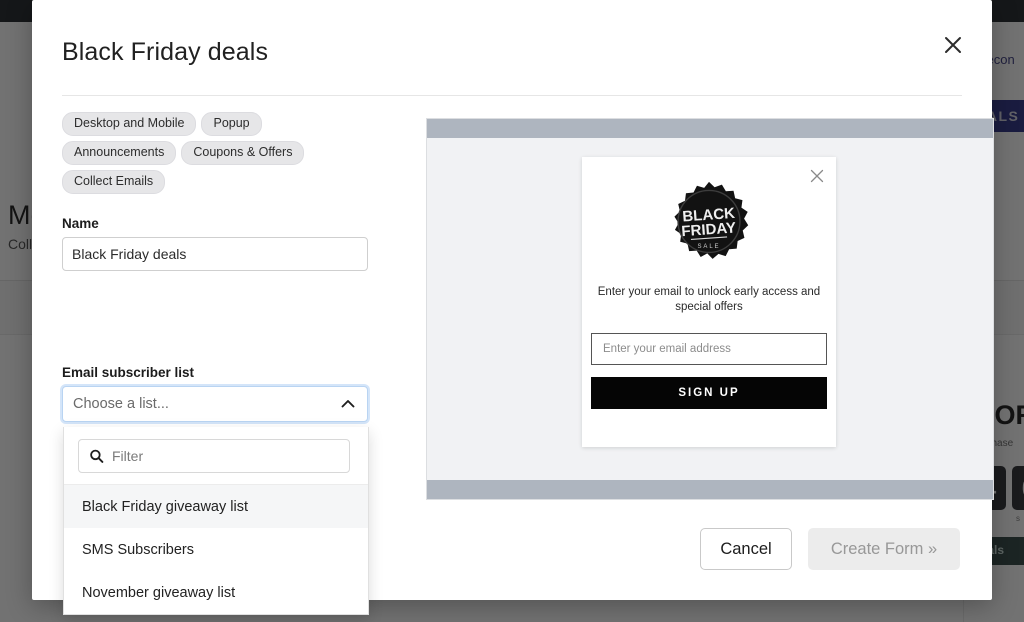 This screenshot has height=622, width=1024. What do you see at coordinates (709, 224) in the screenshot?
I see `black-friday-badge-icon: BLACK FRIDAY SALE` at bounding box center [709, 224].